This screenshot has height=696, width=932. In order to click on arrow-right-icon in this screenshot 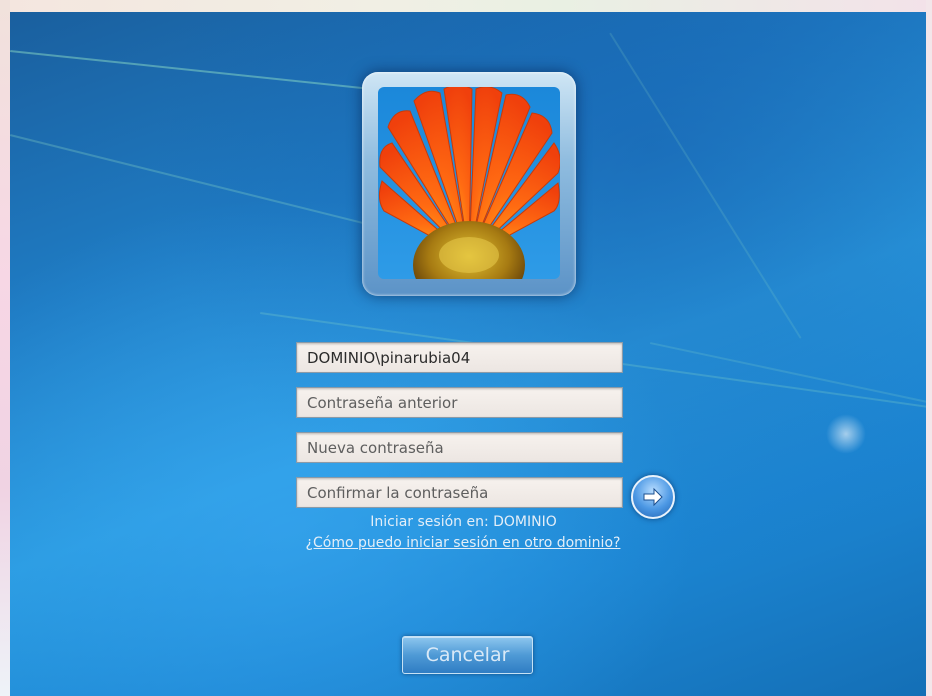, I will do `click(653, 497)`.